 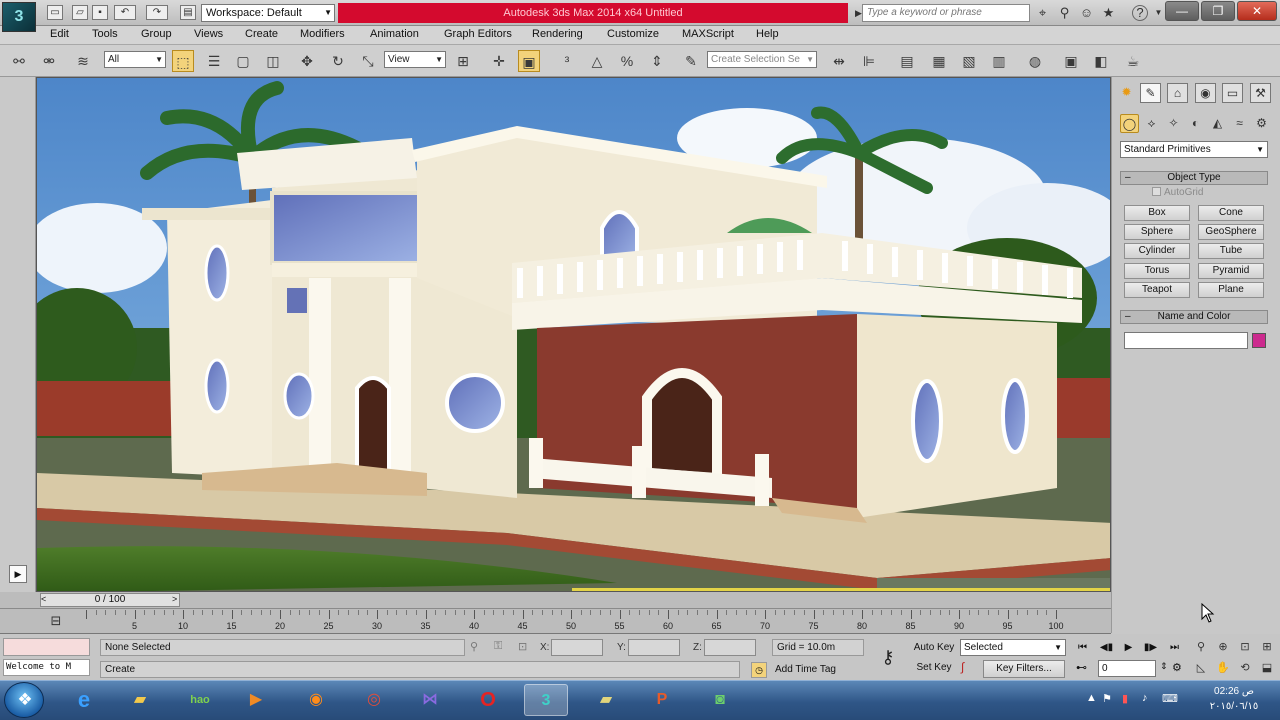 What do you see at coordinates (529, 61) in the screenshot?
I see `keyboard-shortcut-override-icon: ▣` at bounding box center [529, 61].